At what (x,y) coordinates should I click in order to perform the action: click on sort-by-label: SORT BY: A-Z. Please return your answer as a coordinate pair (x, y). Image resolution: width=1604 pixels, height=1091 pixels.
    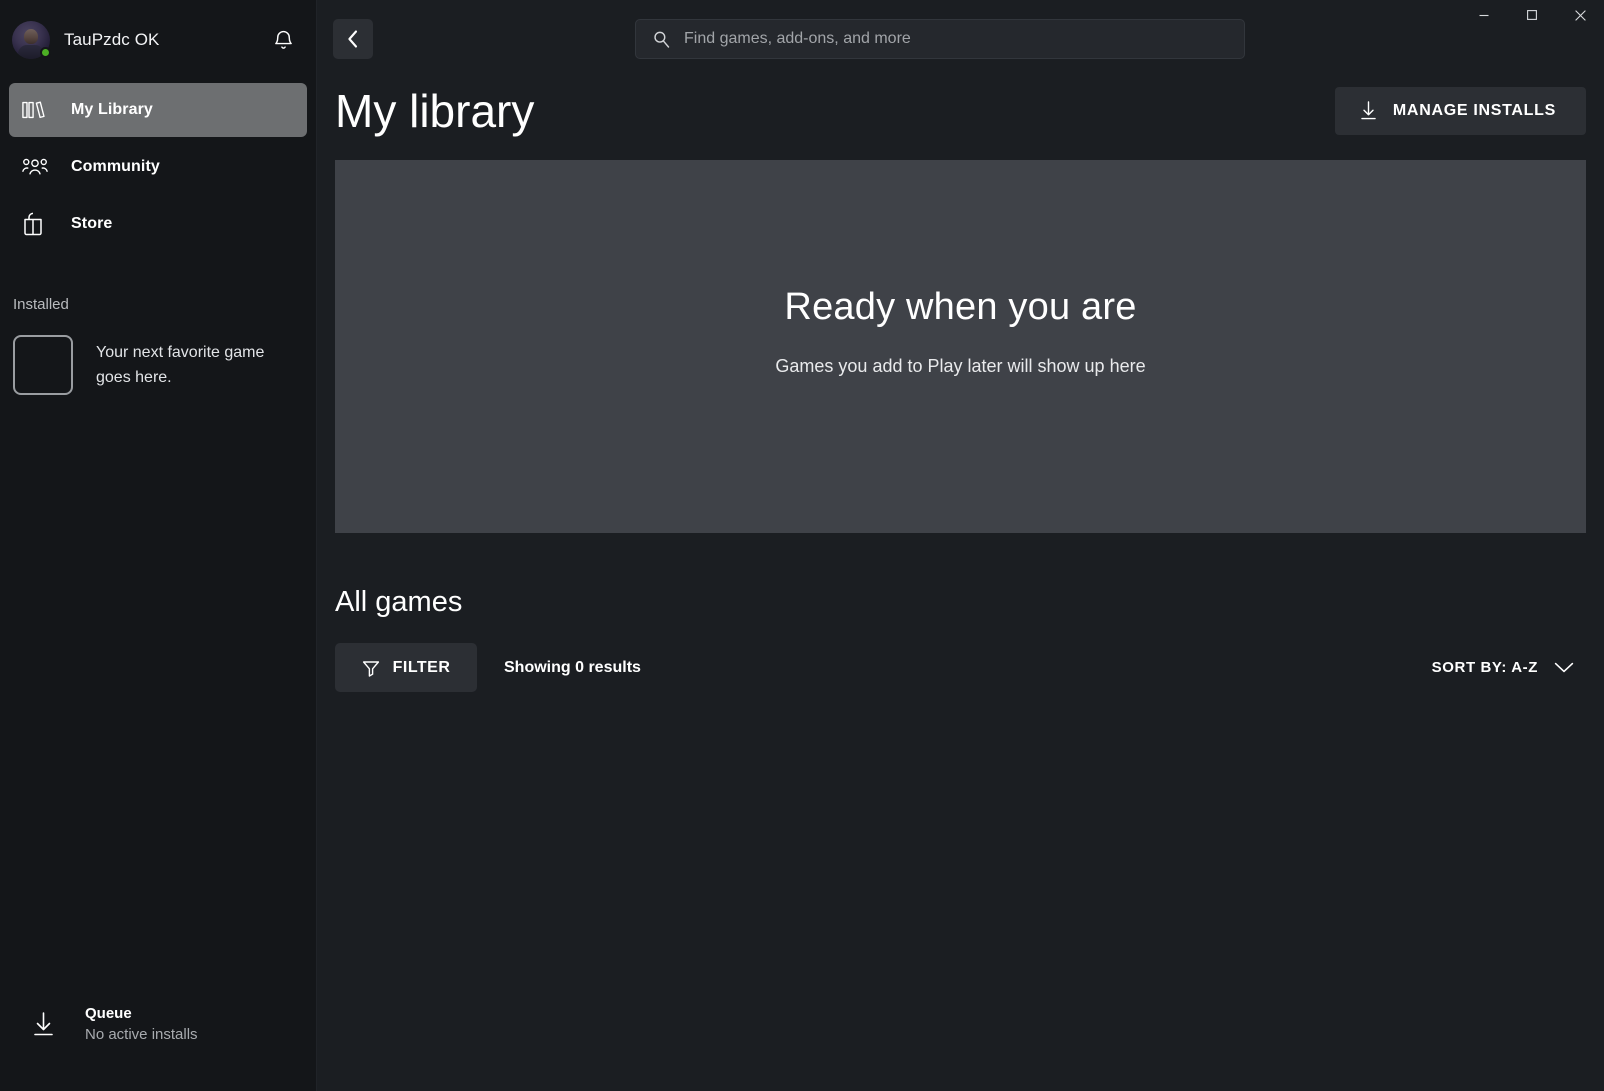
    Looking at the image, I should click on (1484, 667).